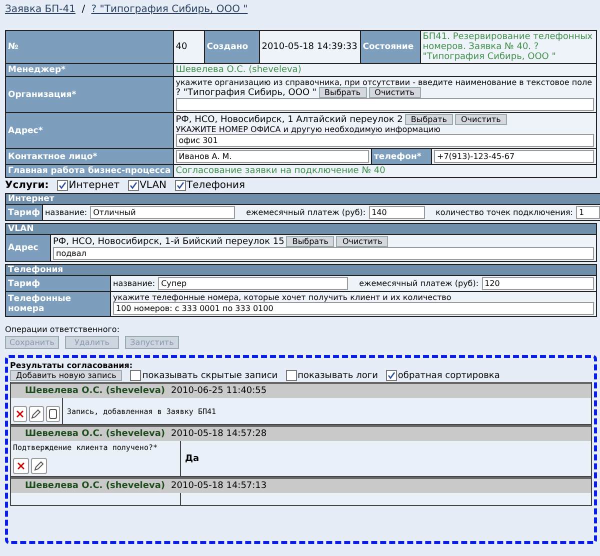 The width and height of the screenshot is (600, 556). I want to click on date-value: 2010-05-18 14:39:33, so click(309, 47).